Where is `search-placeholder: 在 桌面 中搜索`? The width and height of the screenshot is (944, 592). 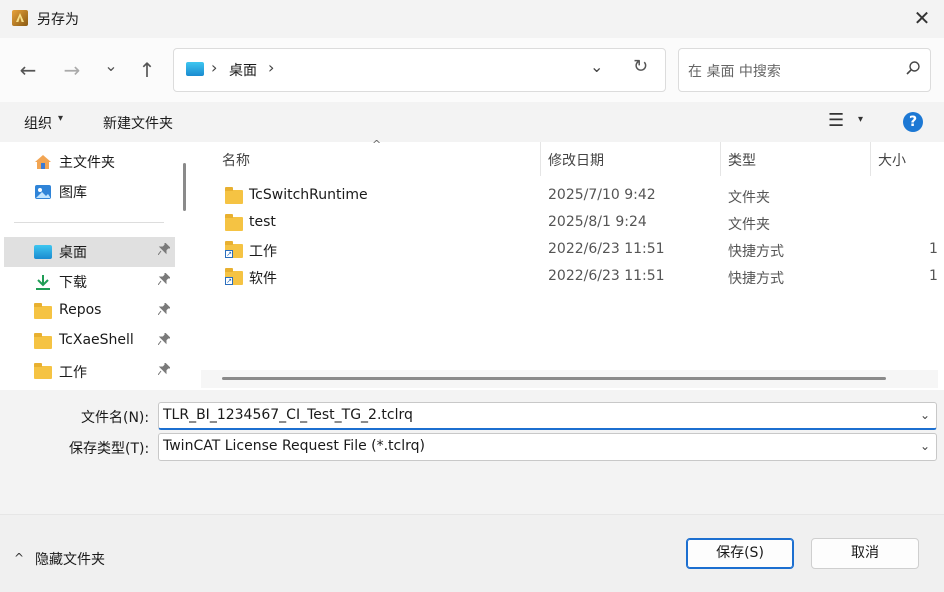
search-placeholder: 在 桌面 中搜索 is located at coordinates (734, 72).